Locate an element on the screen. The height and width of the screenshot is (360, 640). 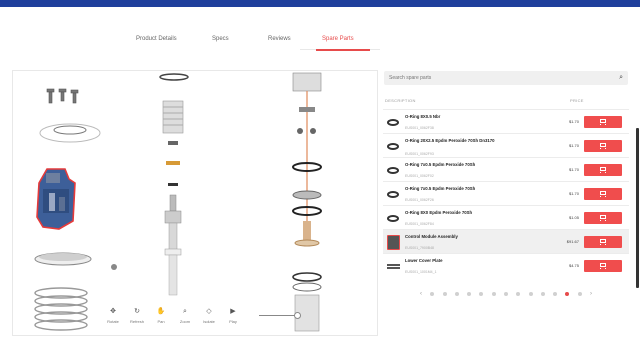
zoom-icon: ⌕ is located at coordinates (185, 311).